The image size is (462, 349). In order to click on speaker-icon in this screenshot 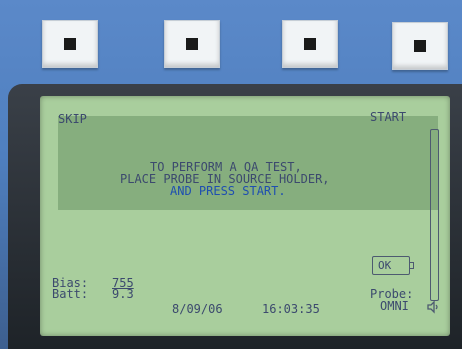, I will do `click(432, 307)`.